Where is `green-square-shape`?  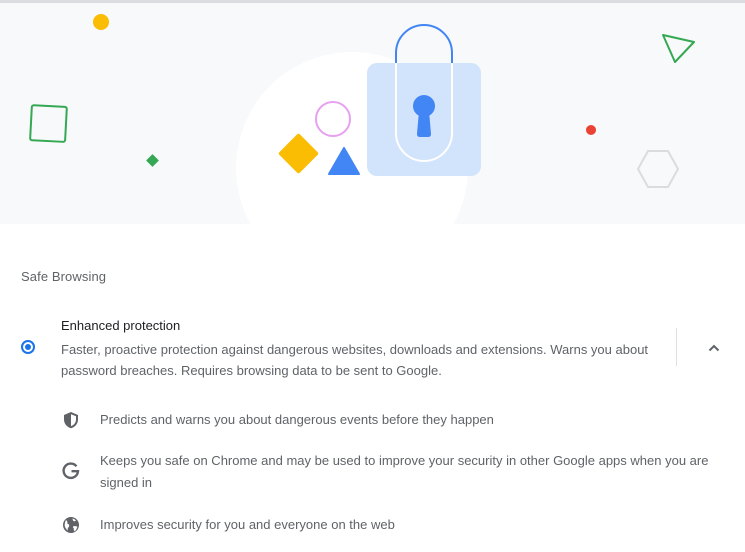
green-square-shape is located at coordinates (48, 123).